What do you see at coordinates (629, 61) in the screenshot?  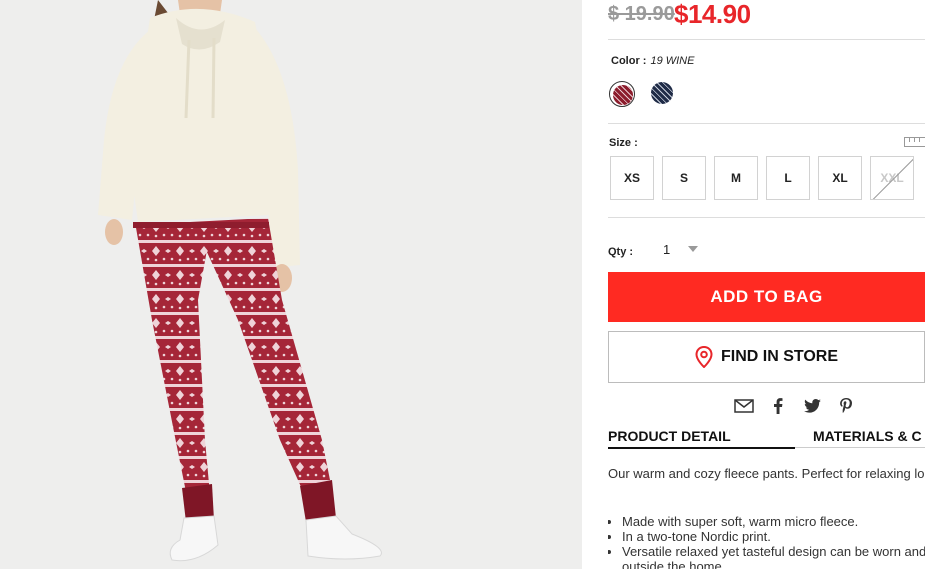 I see `color-label: Color :` at bounding box center [629, 61].